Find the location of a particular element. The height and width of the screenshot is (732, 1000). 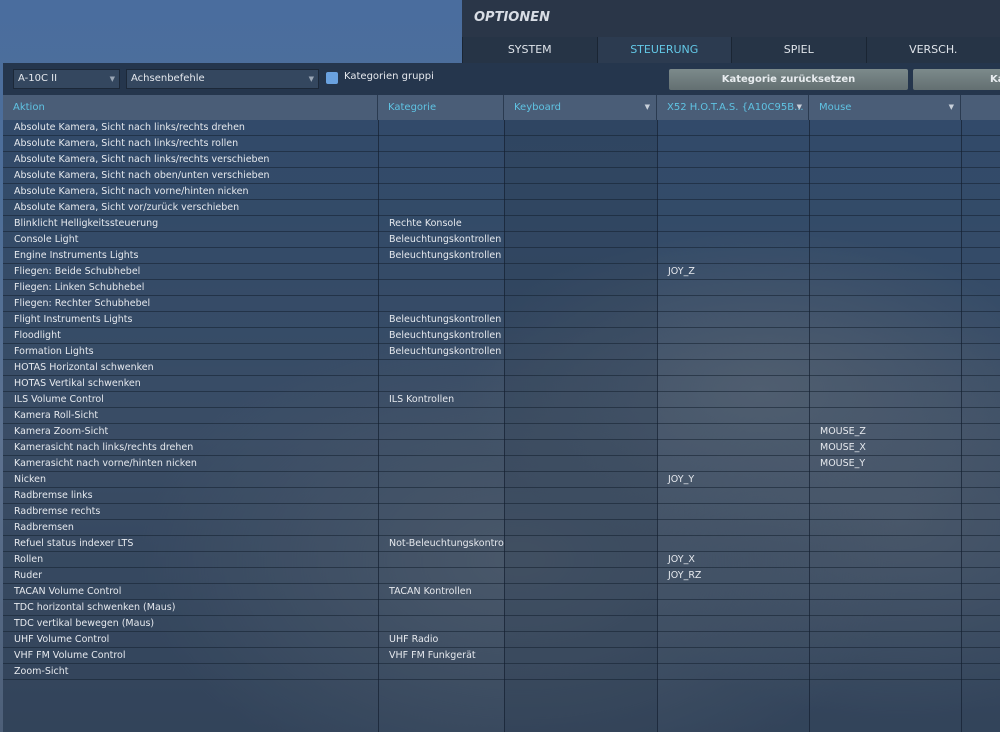

action-cell: Flight Instruments Lights is located at coordinates (190, 319).